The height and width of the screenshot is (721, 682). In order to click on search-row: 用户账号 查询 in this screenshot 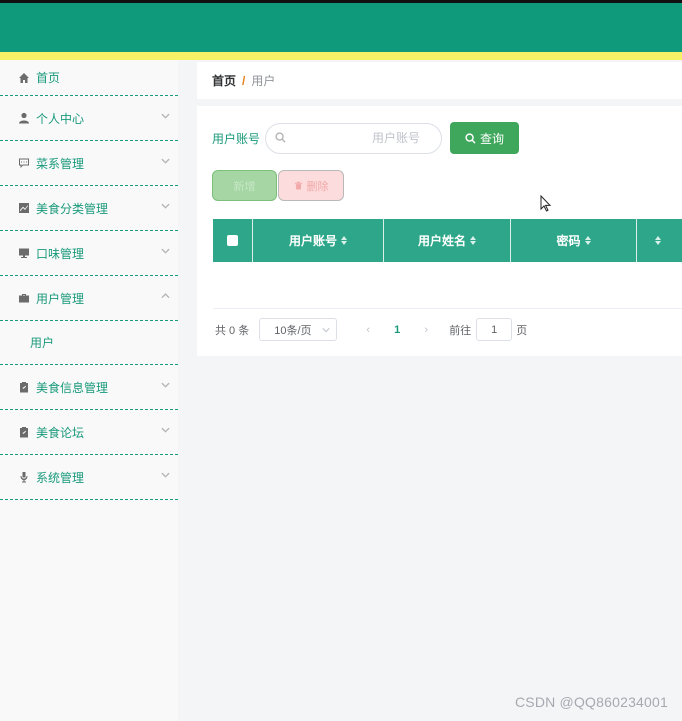, I will do `click(365, 138)`.